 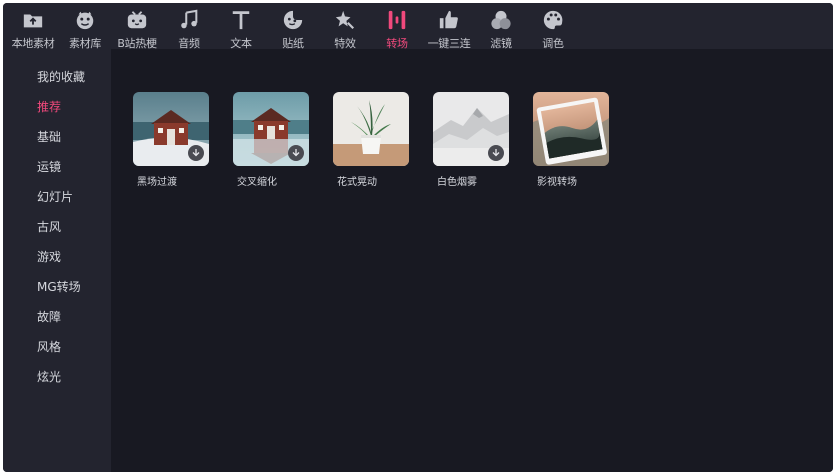 What do you see at coordinates (557, 182) in the screenshot?
I see `card-label: 影视转场` at bounding box center [557, 182].